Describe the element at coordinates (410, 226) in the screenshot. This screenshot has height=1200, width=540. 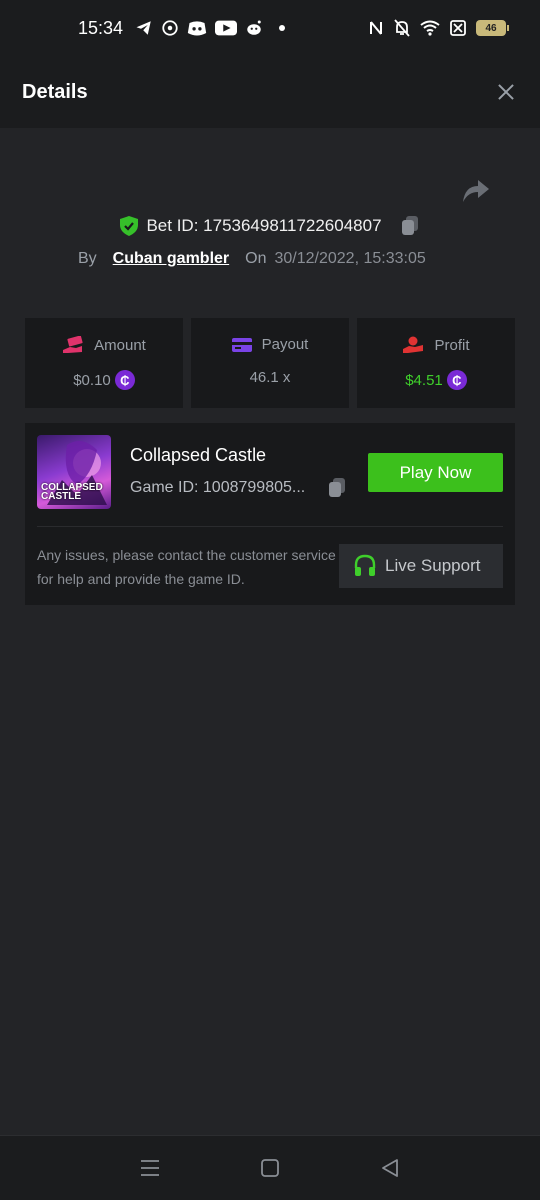
I see `copy-bet-id-icon` at that location.